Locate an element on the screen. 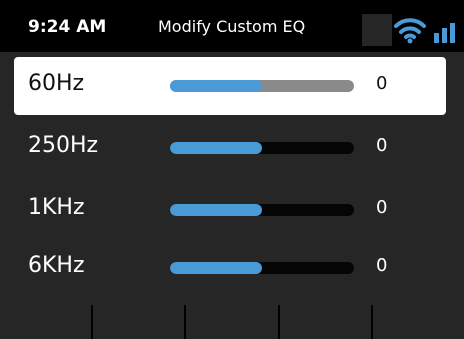 Image resolution: width=464 pixels, height=339 pixels. page-title: Modify Custom EQ is located at coordinates (232, 26).